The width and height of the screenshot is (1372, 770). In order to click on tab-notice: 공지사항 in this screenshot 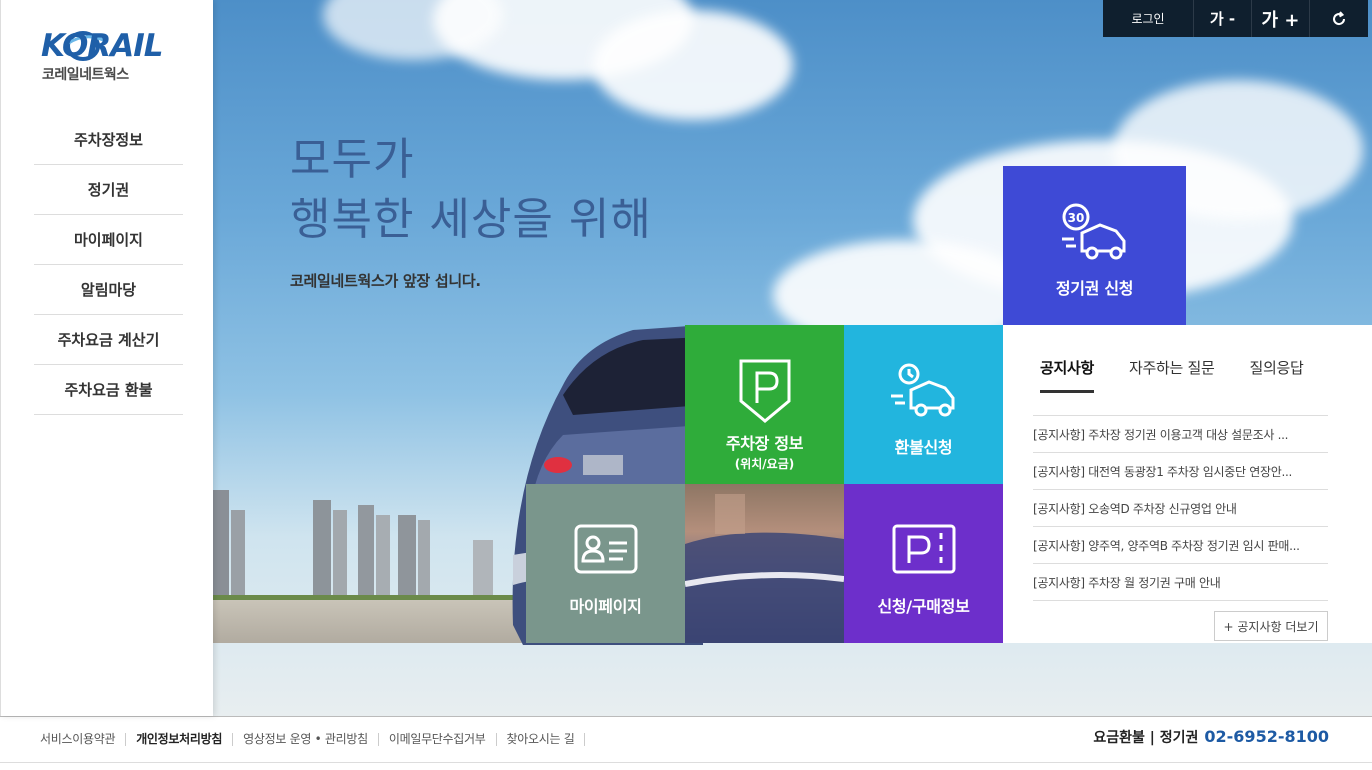, I will do `click(1067, 375)`.